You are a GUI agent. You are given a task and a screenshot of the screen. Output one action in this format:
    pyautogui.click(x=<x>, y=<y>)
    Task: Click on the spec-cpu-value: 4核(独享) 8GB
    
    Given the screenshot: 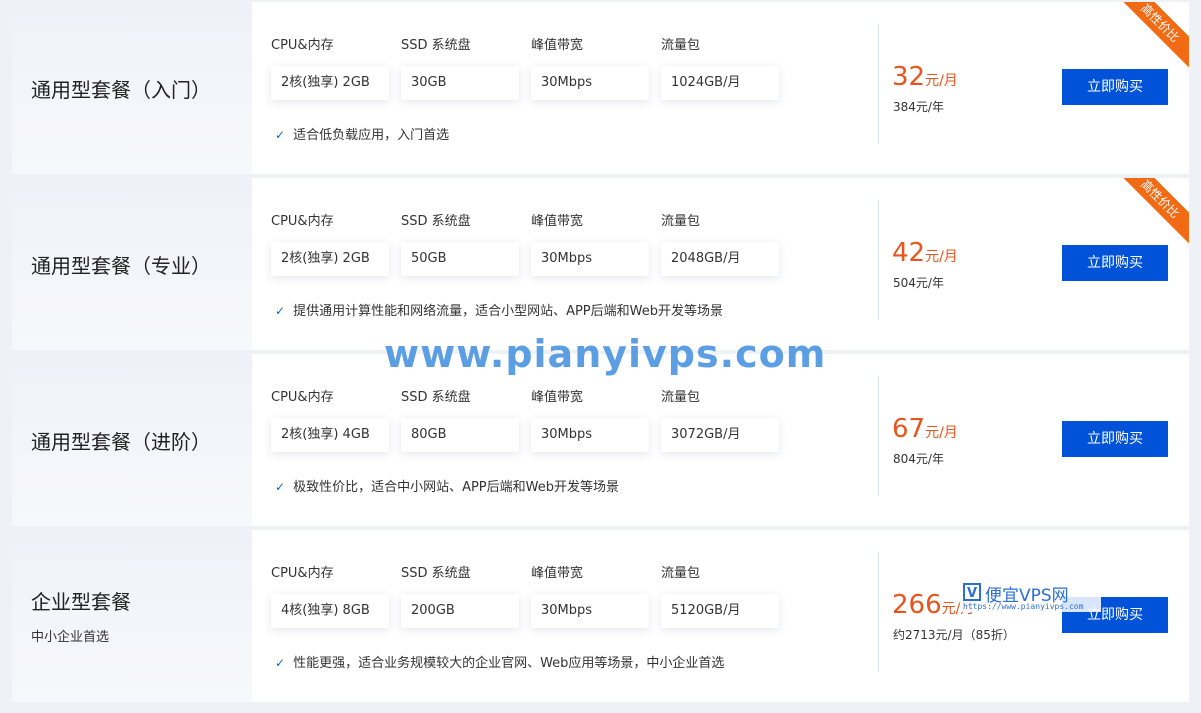 What is the action you would take?
    pyautogui.click(x=330, y=611)
    